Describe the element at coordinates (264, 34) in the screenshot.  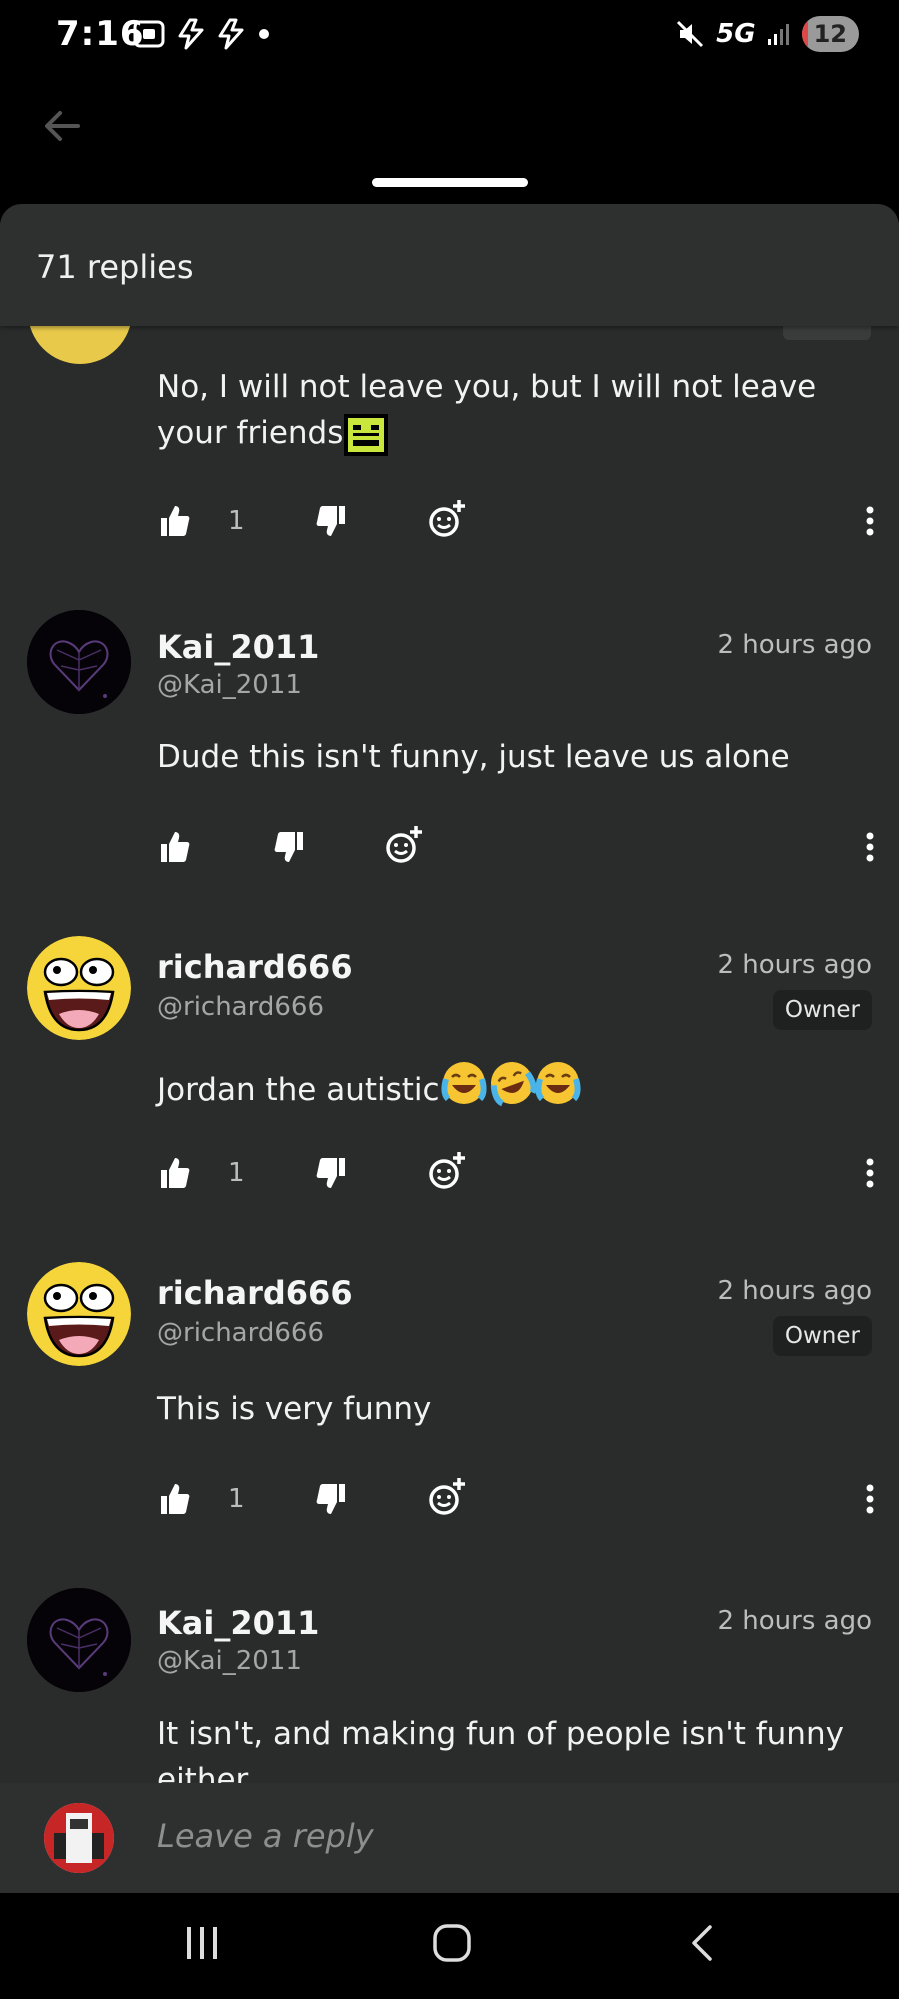
I see `dot-icon` at that location.